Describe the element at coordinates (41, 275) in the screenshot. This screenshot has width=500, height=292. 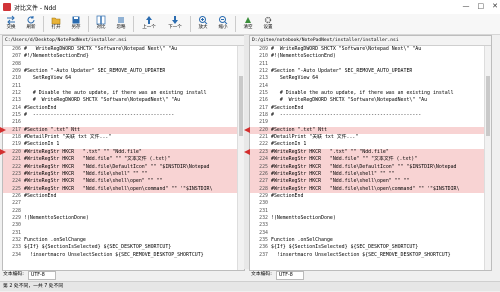
I see `left-encoding-select: UTF-8` at that location.